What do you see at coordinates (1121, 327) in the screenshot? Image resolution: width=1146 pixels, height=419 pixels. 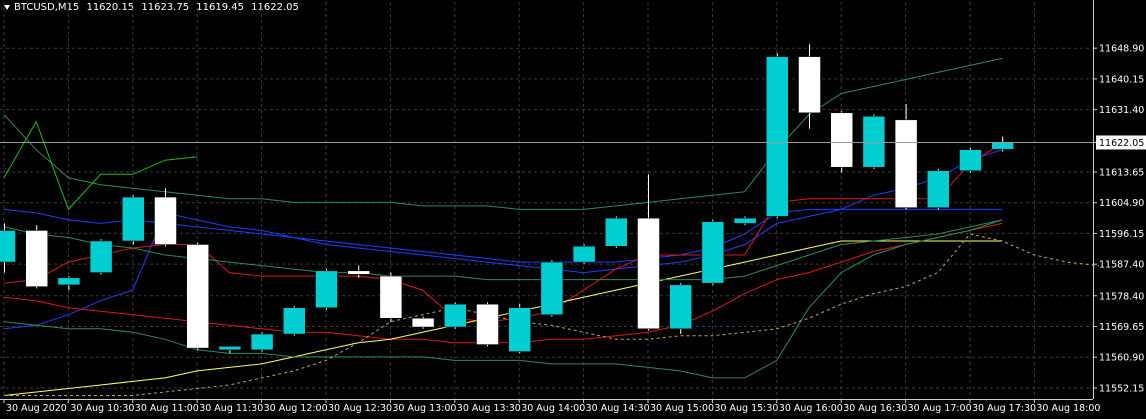 I see `y-tick-label: 11569.65` at bounding box center [1121, 327].